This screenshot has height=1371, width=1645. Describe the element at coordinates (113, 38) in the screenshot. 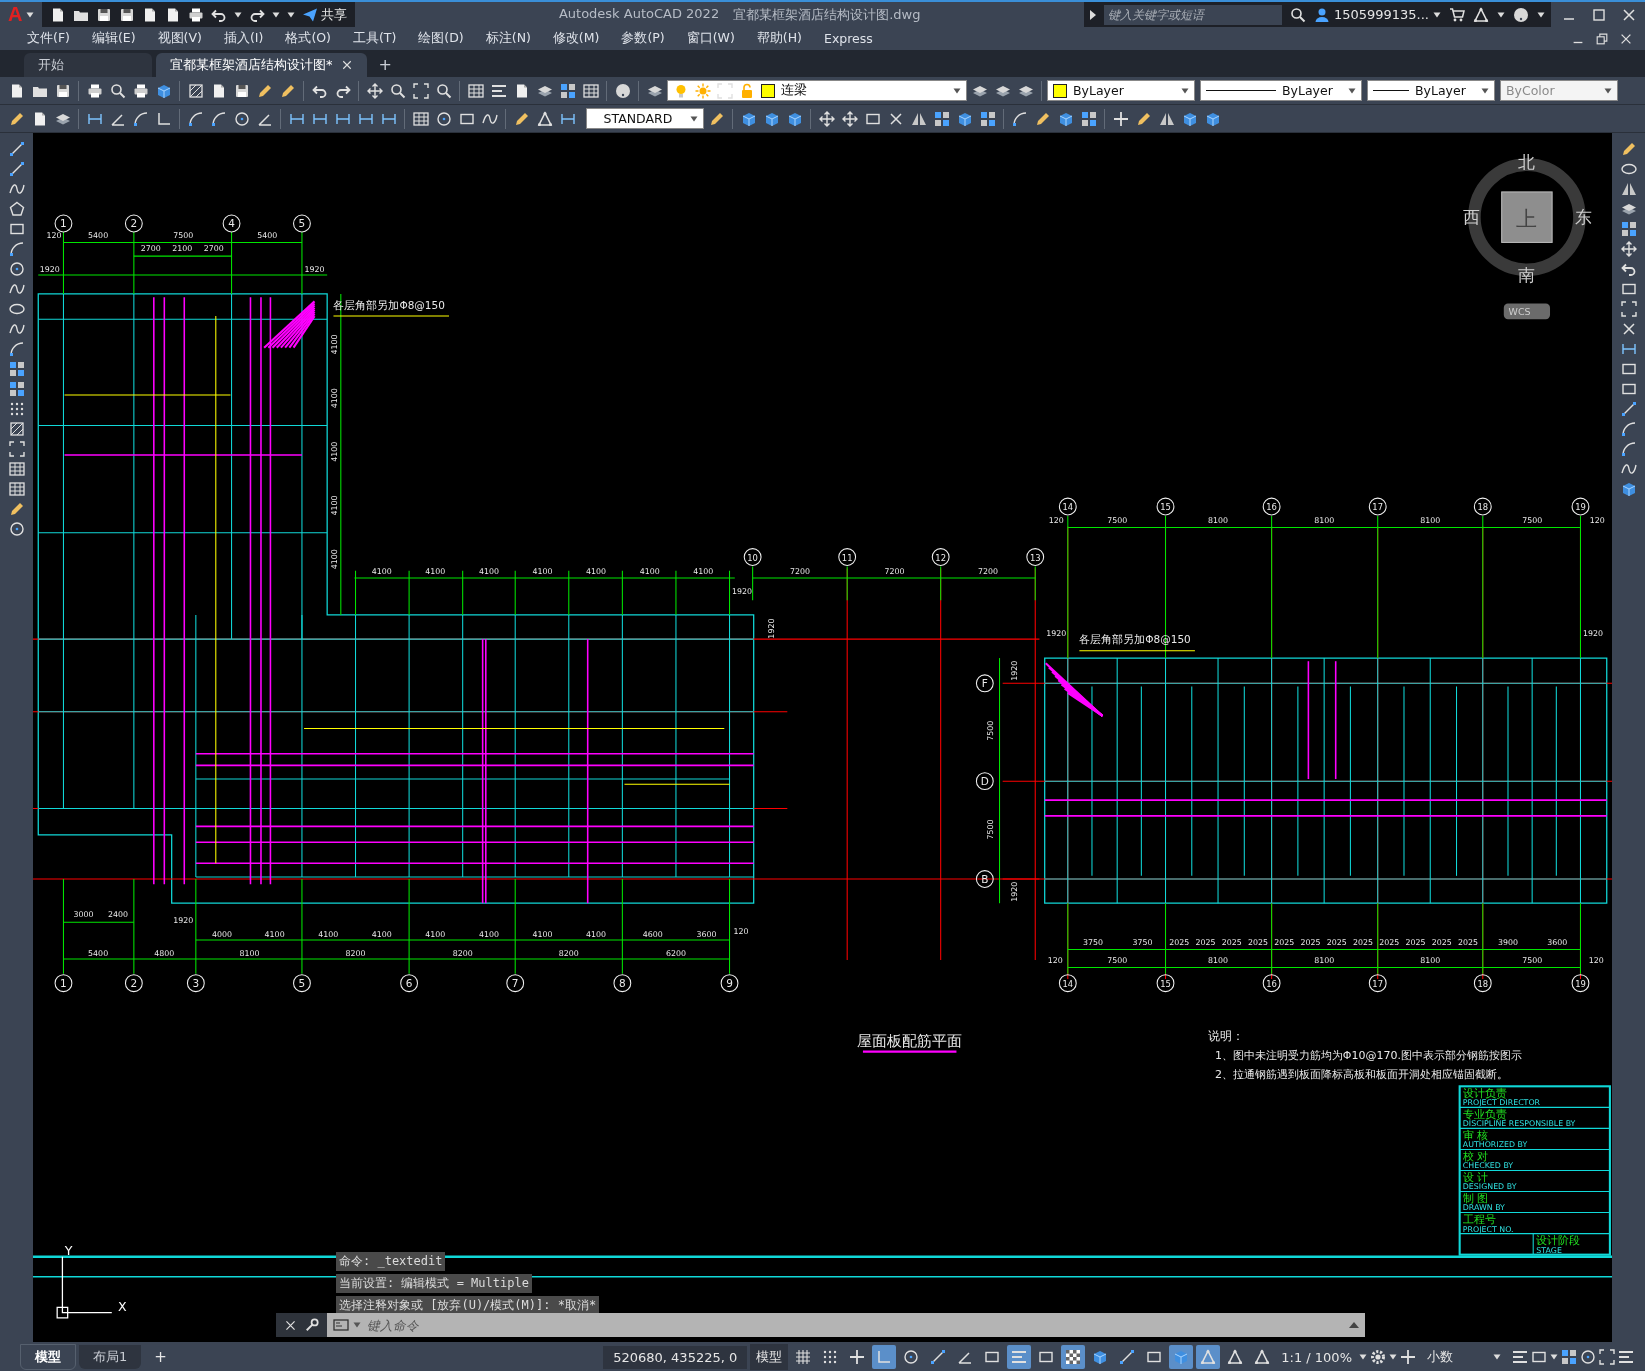

I see `menu-item: 编辑(E)` at that location.